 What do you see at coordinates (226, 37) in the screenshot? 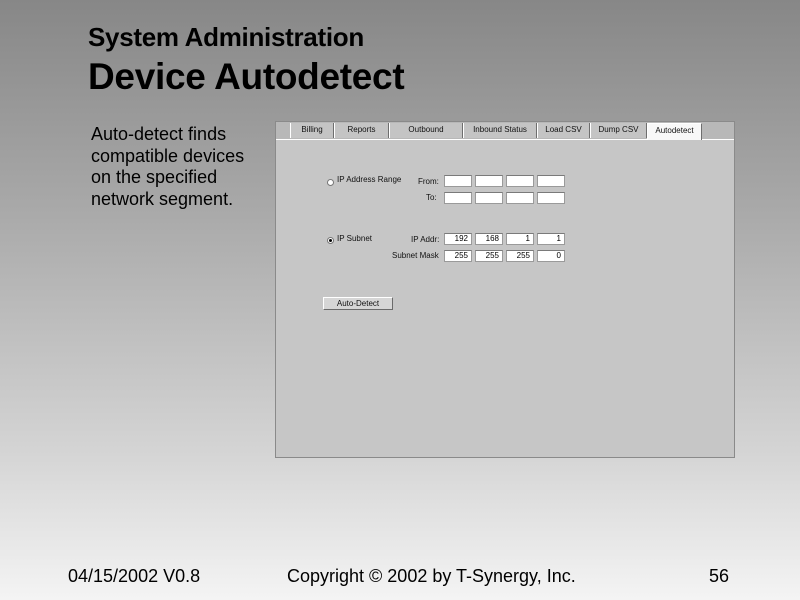
I see `slide-subtitle: System Administration` at bounding box center [226, 37].